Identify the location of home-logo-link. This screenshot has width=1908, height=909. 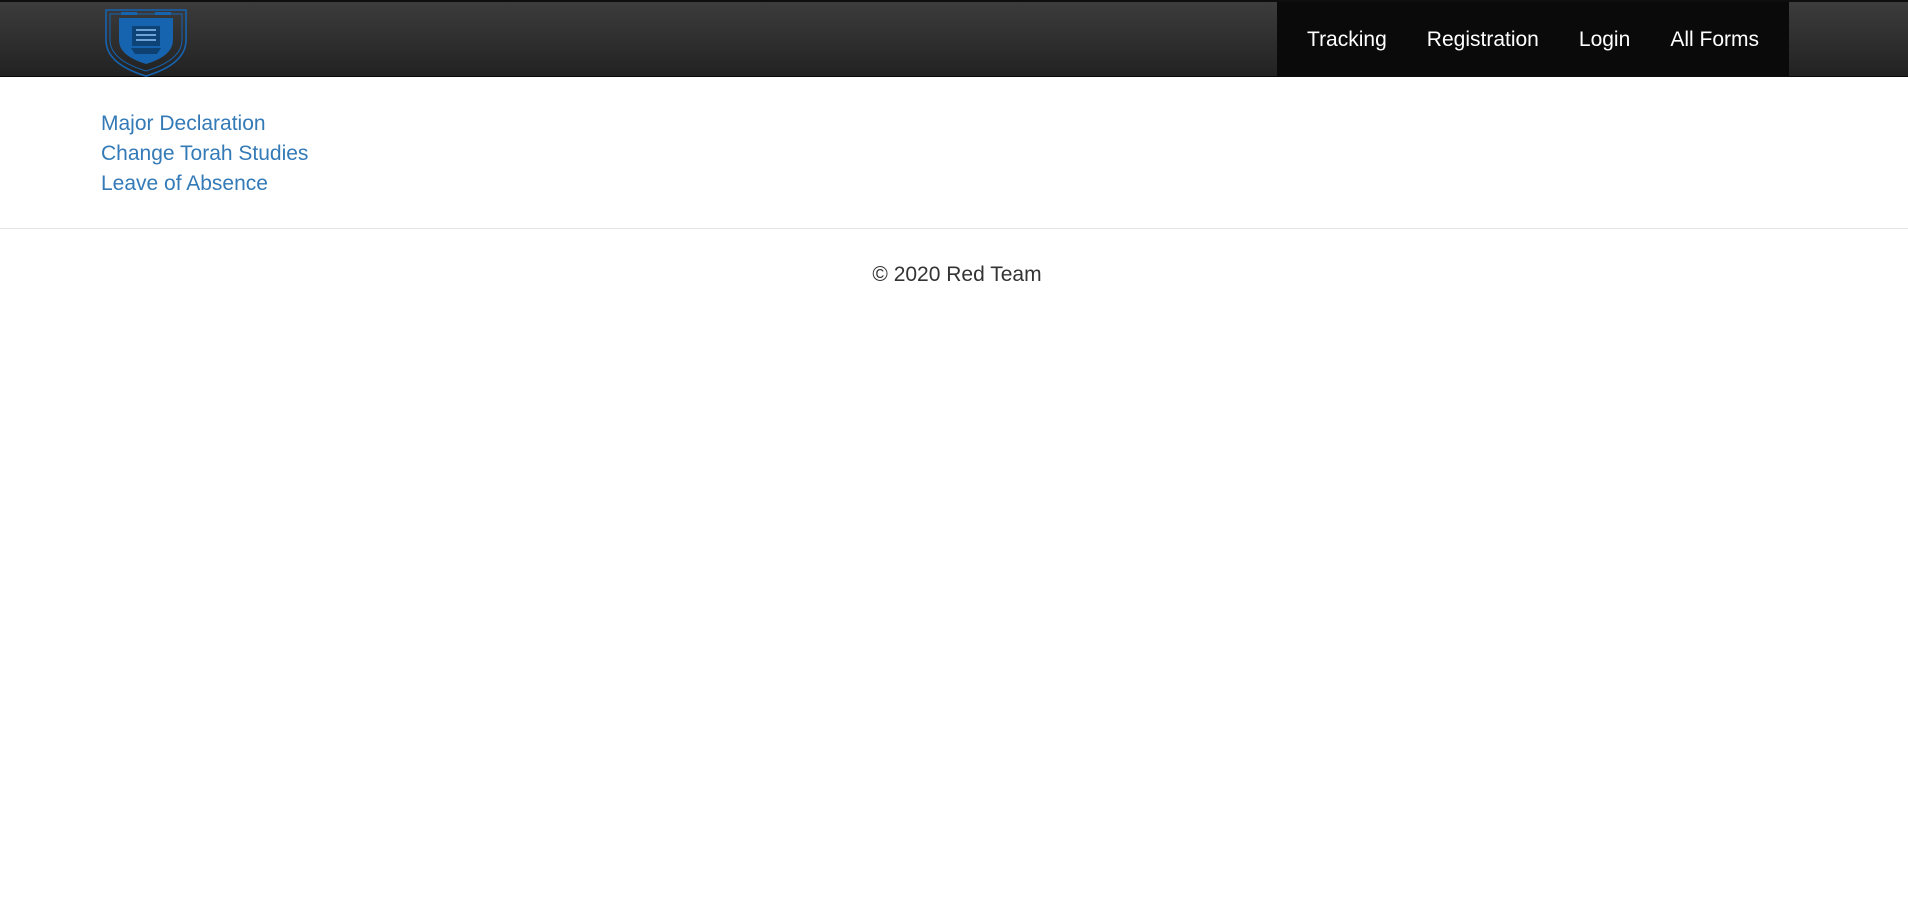
(146, 41).